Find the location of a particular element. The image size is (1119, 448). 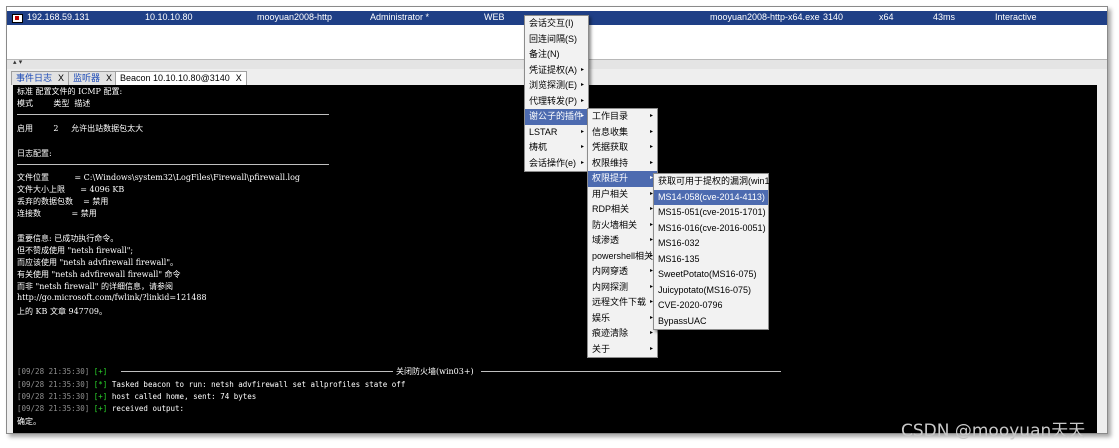

tab-beacon: Beacon 10.10.10.80@3140 X is located at coordinates (181, 78).